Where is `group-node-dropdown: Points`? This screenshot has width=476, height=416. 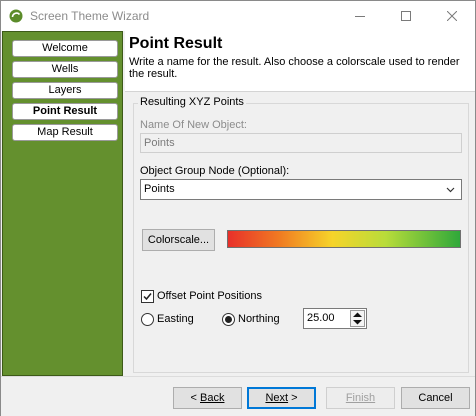 group-node-dropdown: Points is located at coordinates (301, 189).